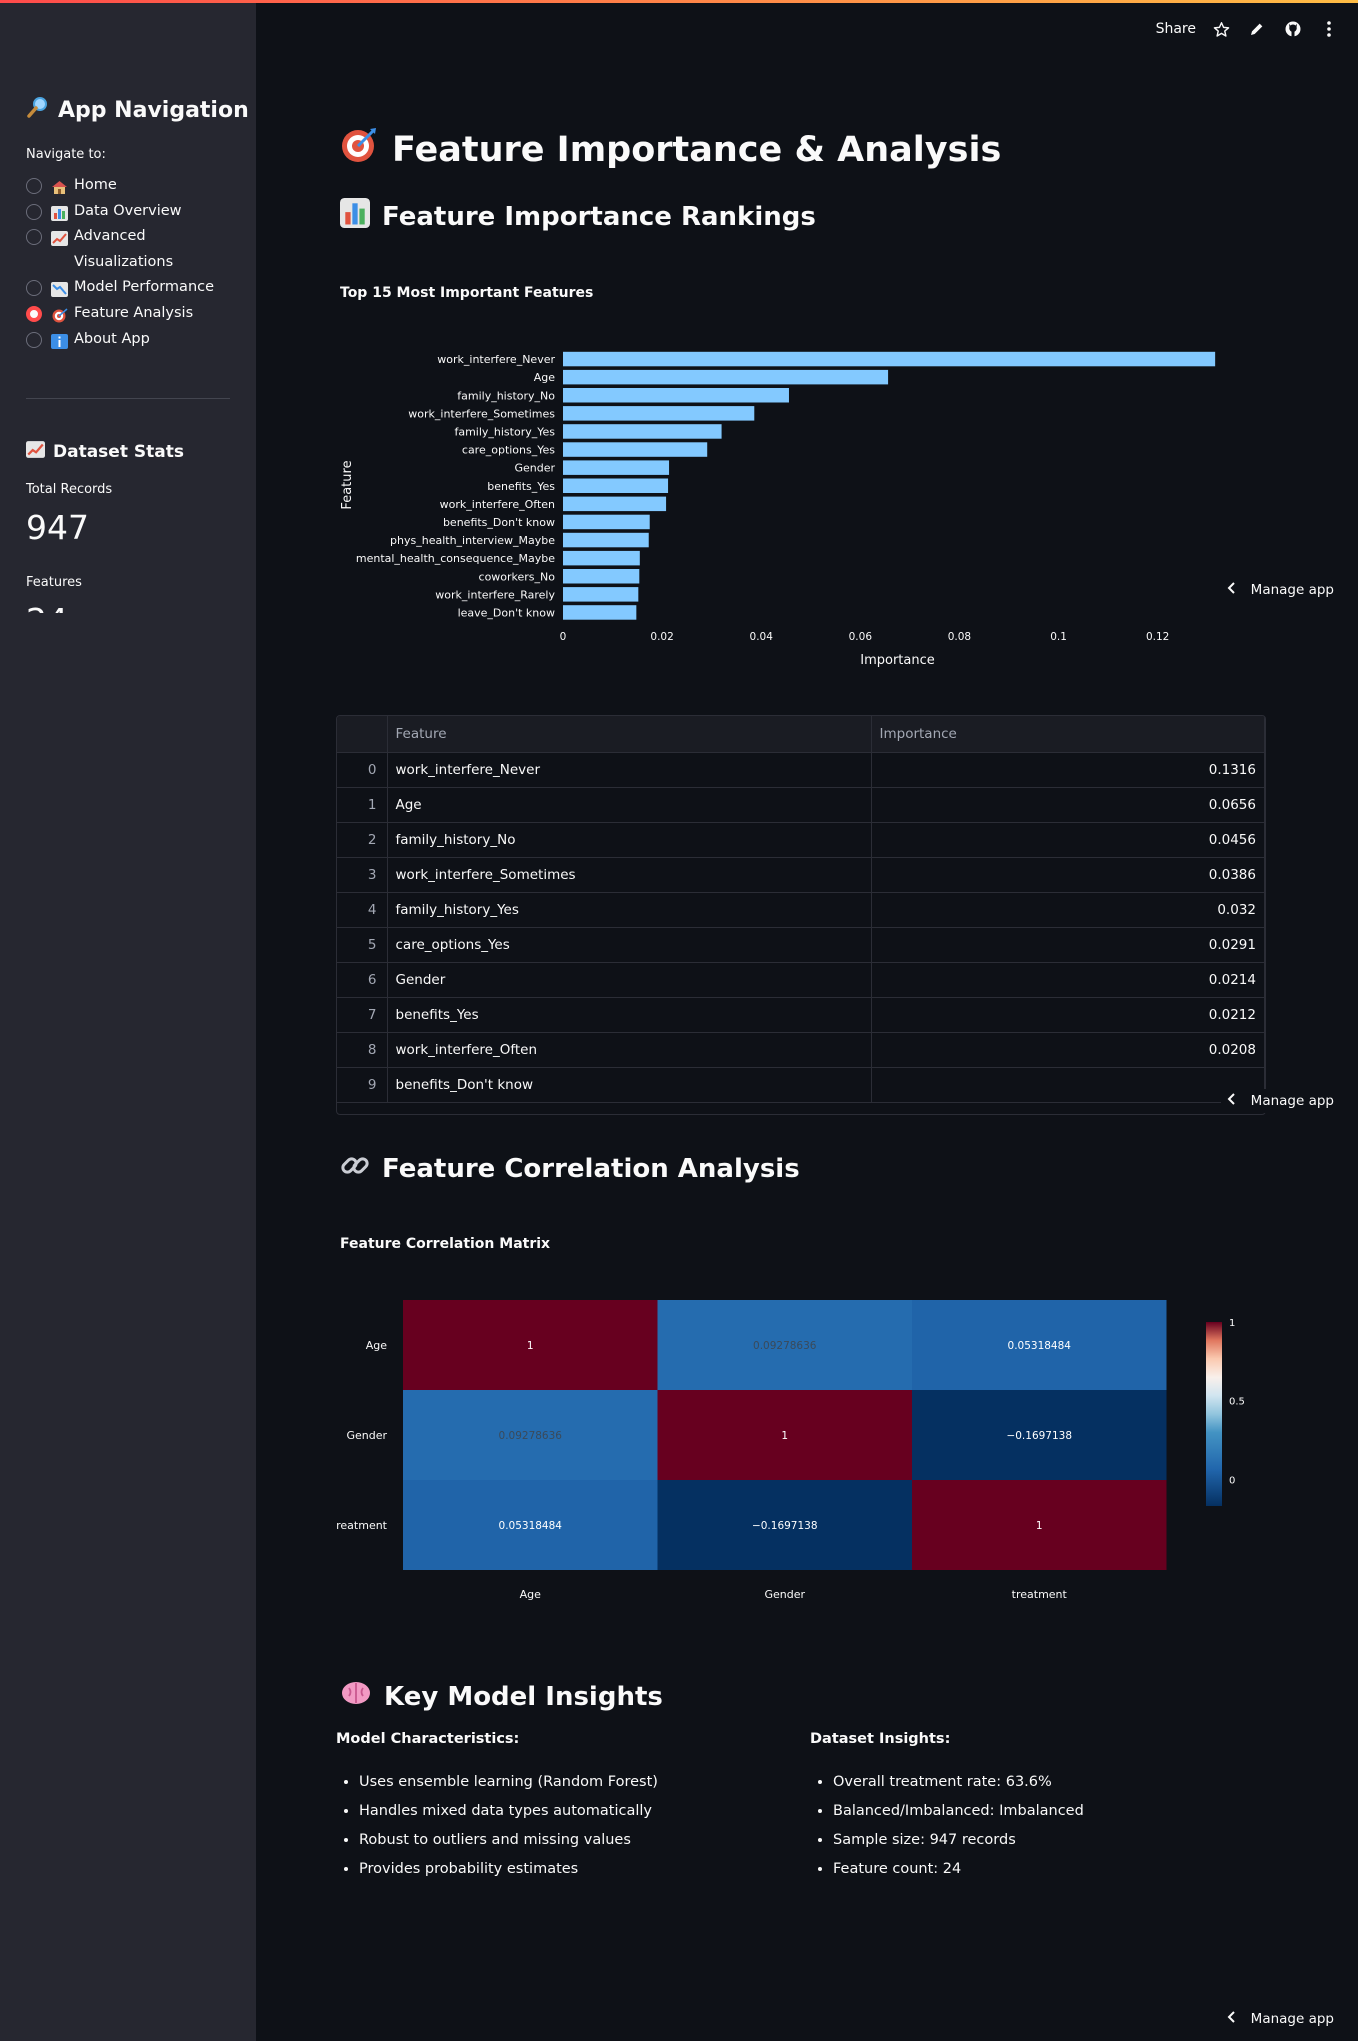 Image resolution: width=1358 pixels, height=2041 pixels. Describe the element at coordinates (355, 216) in the screenshot. I see `bar-chart-icon` at that location.